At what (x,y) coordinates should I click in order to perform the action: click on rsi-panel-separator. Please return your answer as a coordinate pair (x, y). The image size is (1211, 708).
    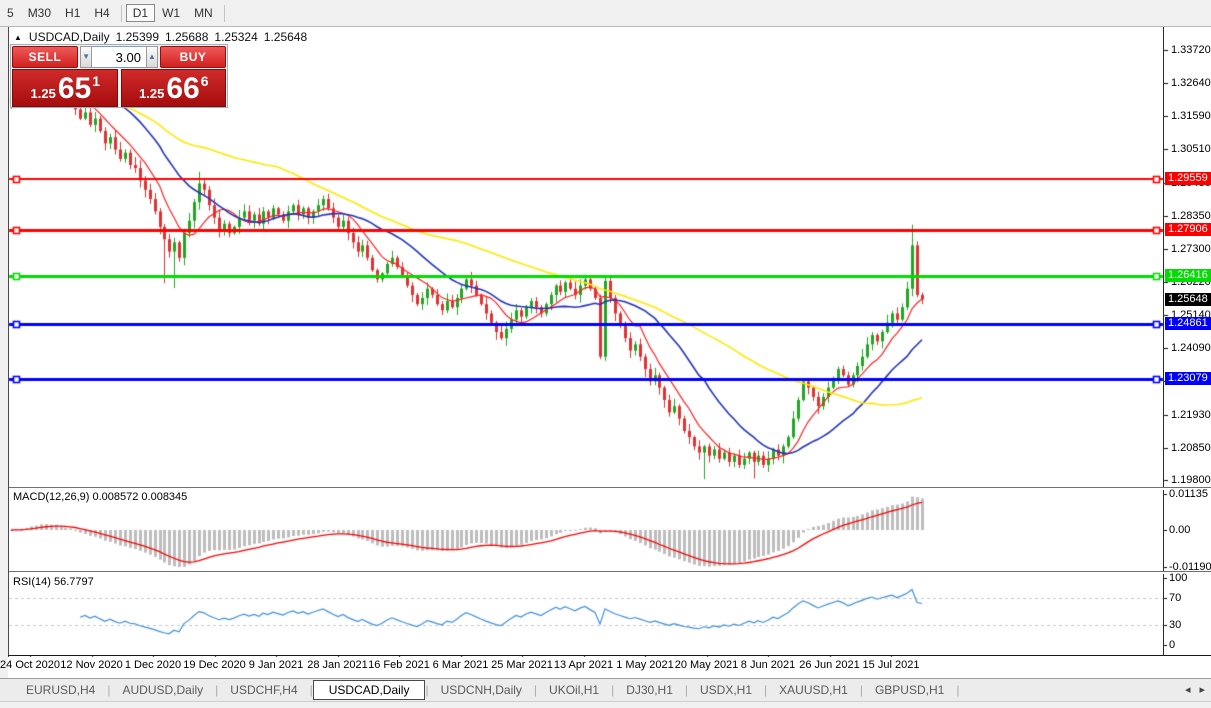
    Looking at the image, I should click on (610, 572).